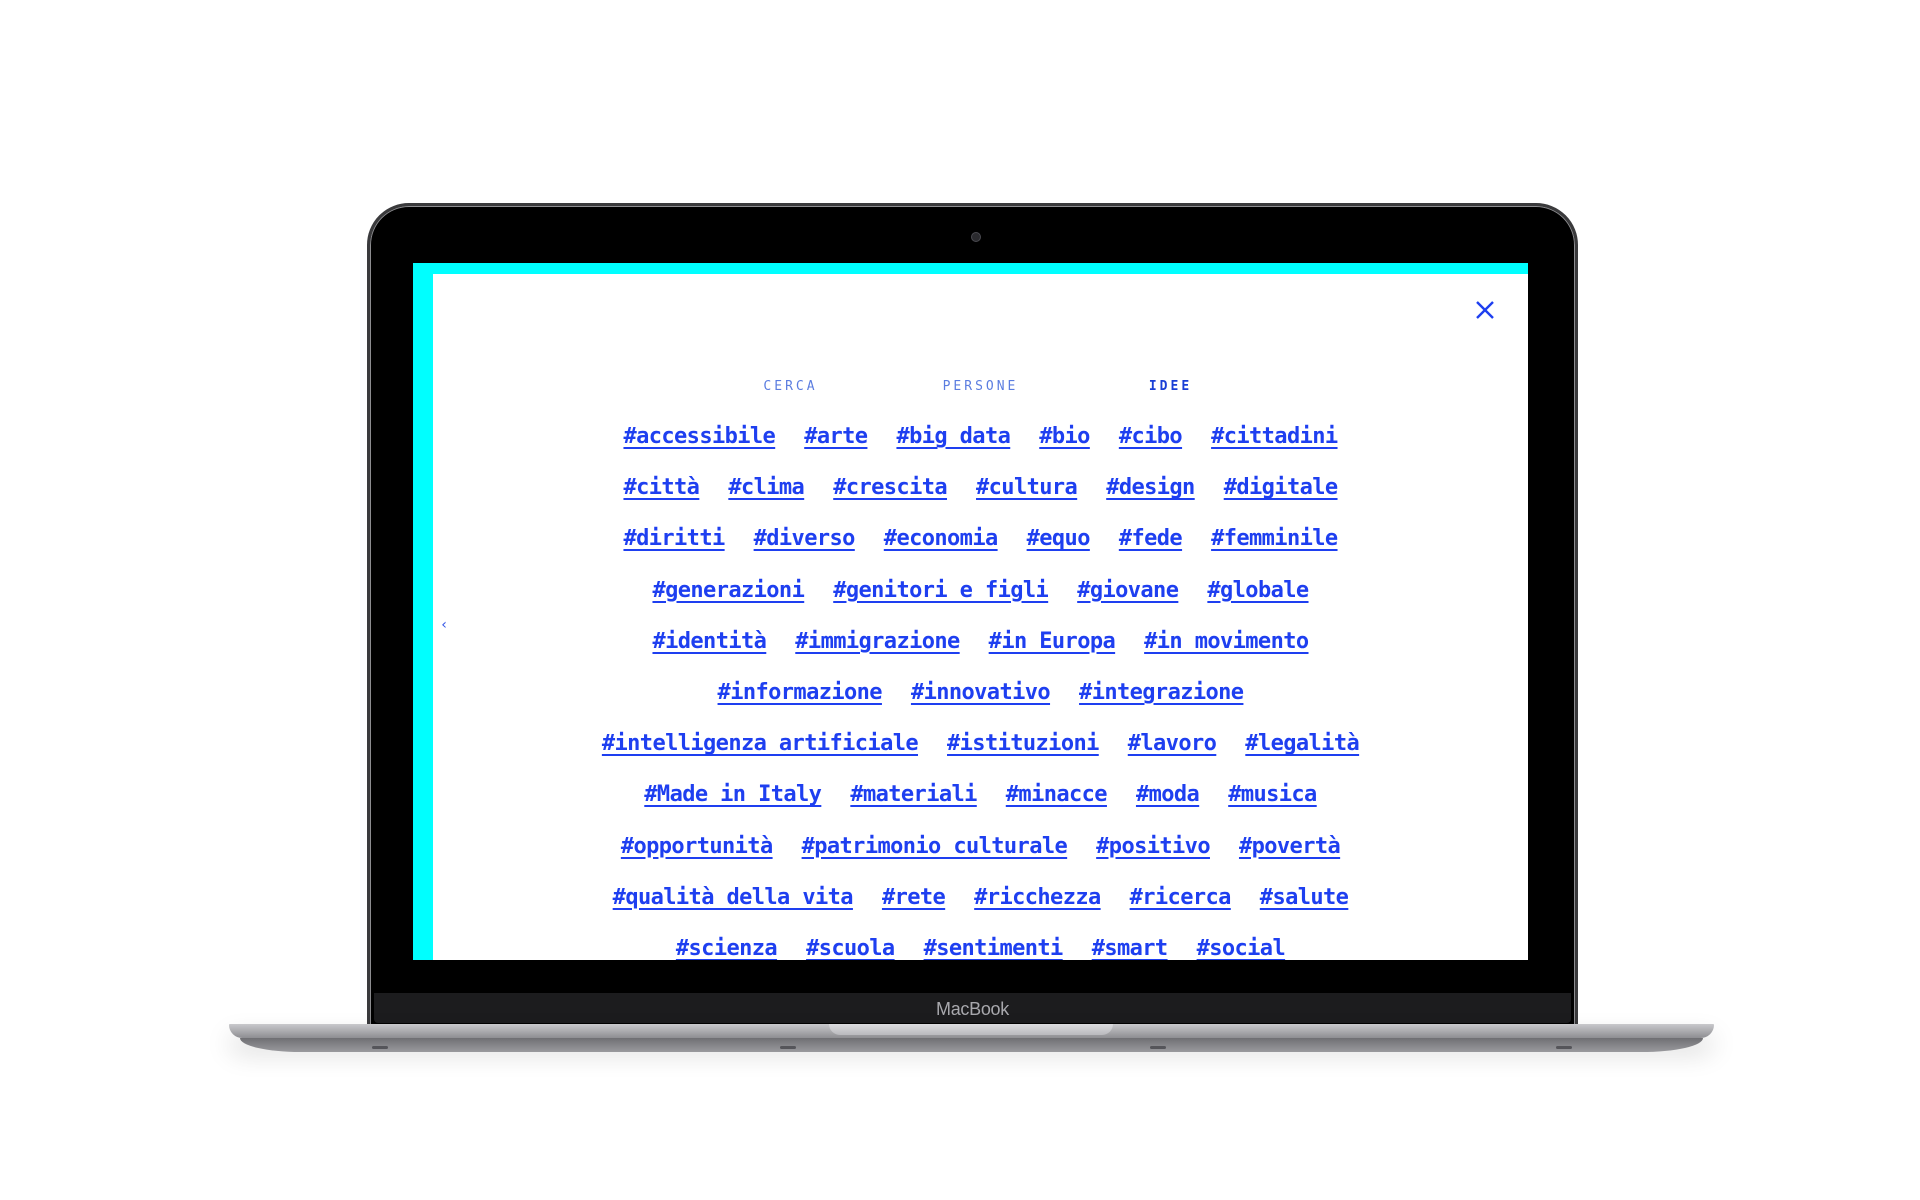  What do you see at coordinates (727, 947) in the screenshot?
I see `hashtag-link: #scienza` at bounding box center [727, 947].